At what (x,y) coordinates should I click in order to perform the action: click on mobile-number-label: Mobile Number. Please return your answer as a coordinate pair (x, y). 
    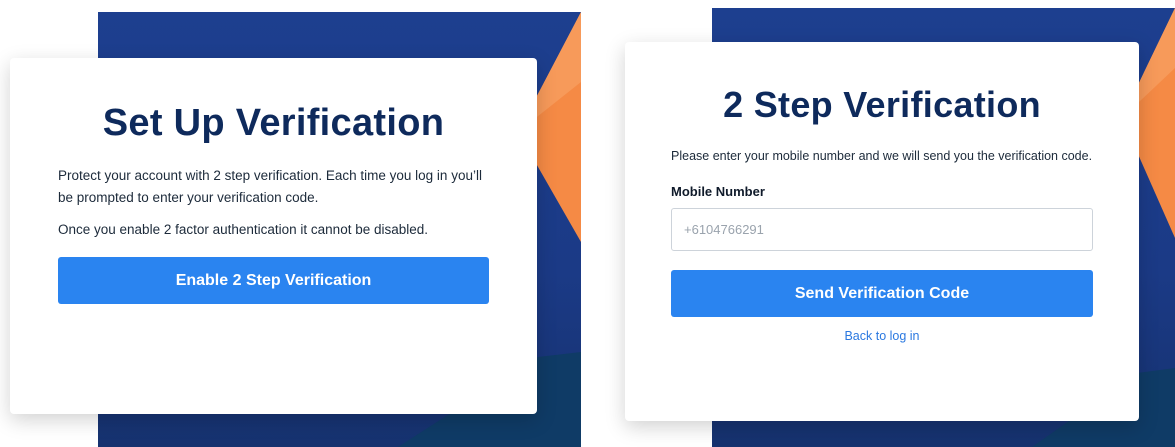
    Looking at the image, I should click on (718, 191).